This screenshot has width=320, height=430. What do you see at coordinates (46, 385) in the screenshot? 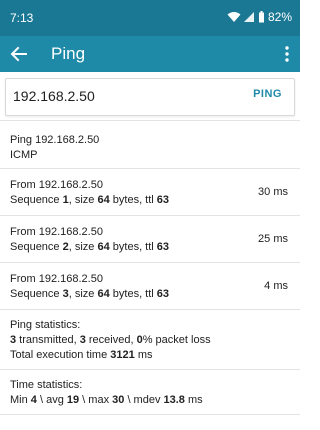
I see `time-stats-heading: Time statistics:` at bounding box center [46, 385].